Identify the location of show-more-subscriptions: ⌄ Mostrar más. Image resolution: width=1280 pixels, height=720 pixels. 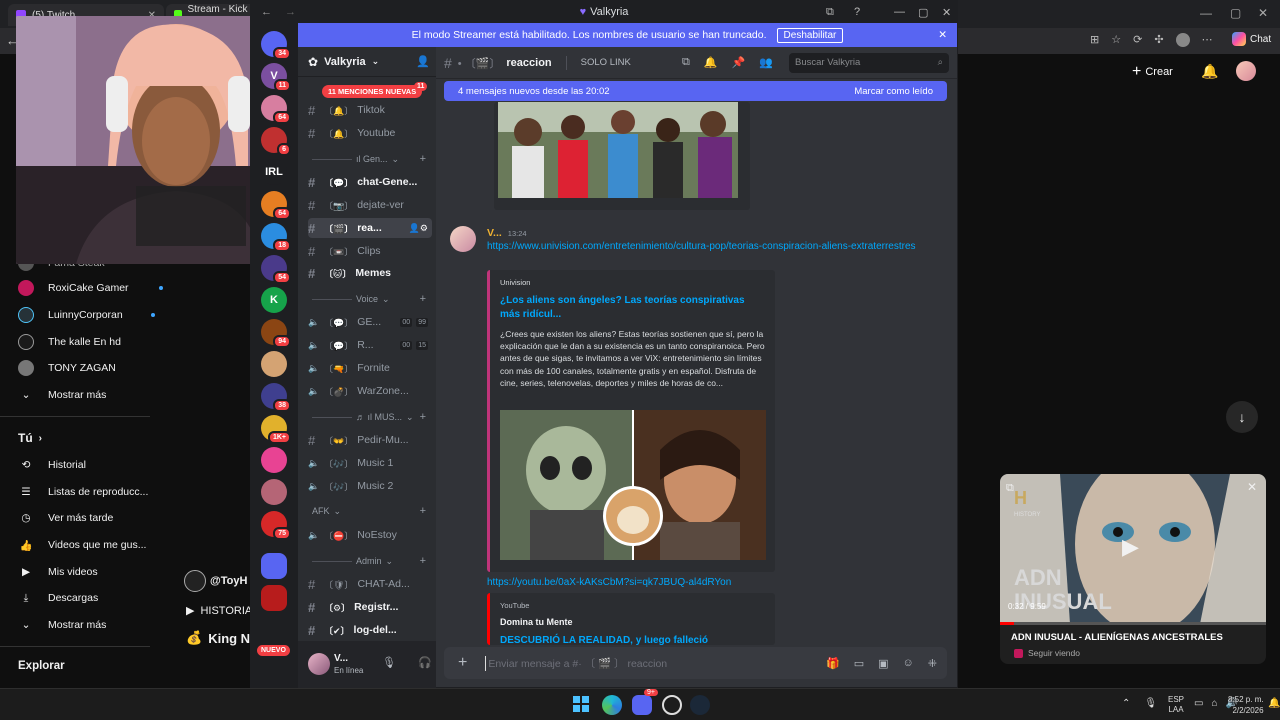
(62, 395).